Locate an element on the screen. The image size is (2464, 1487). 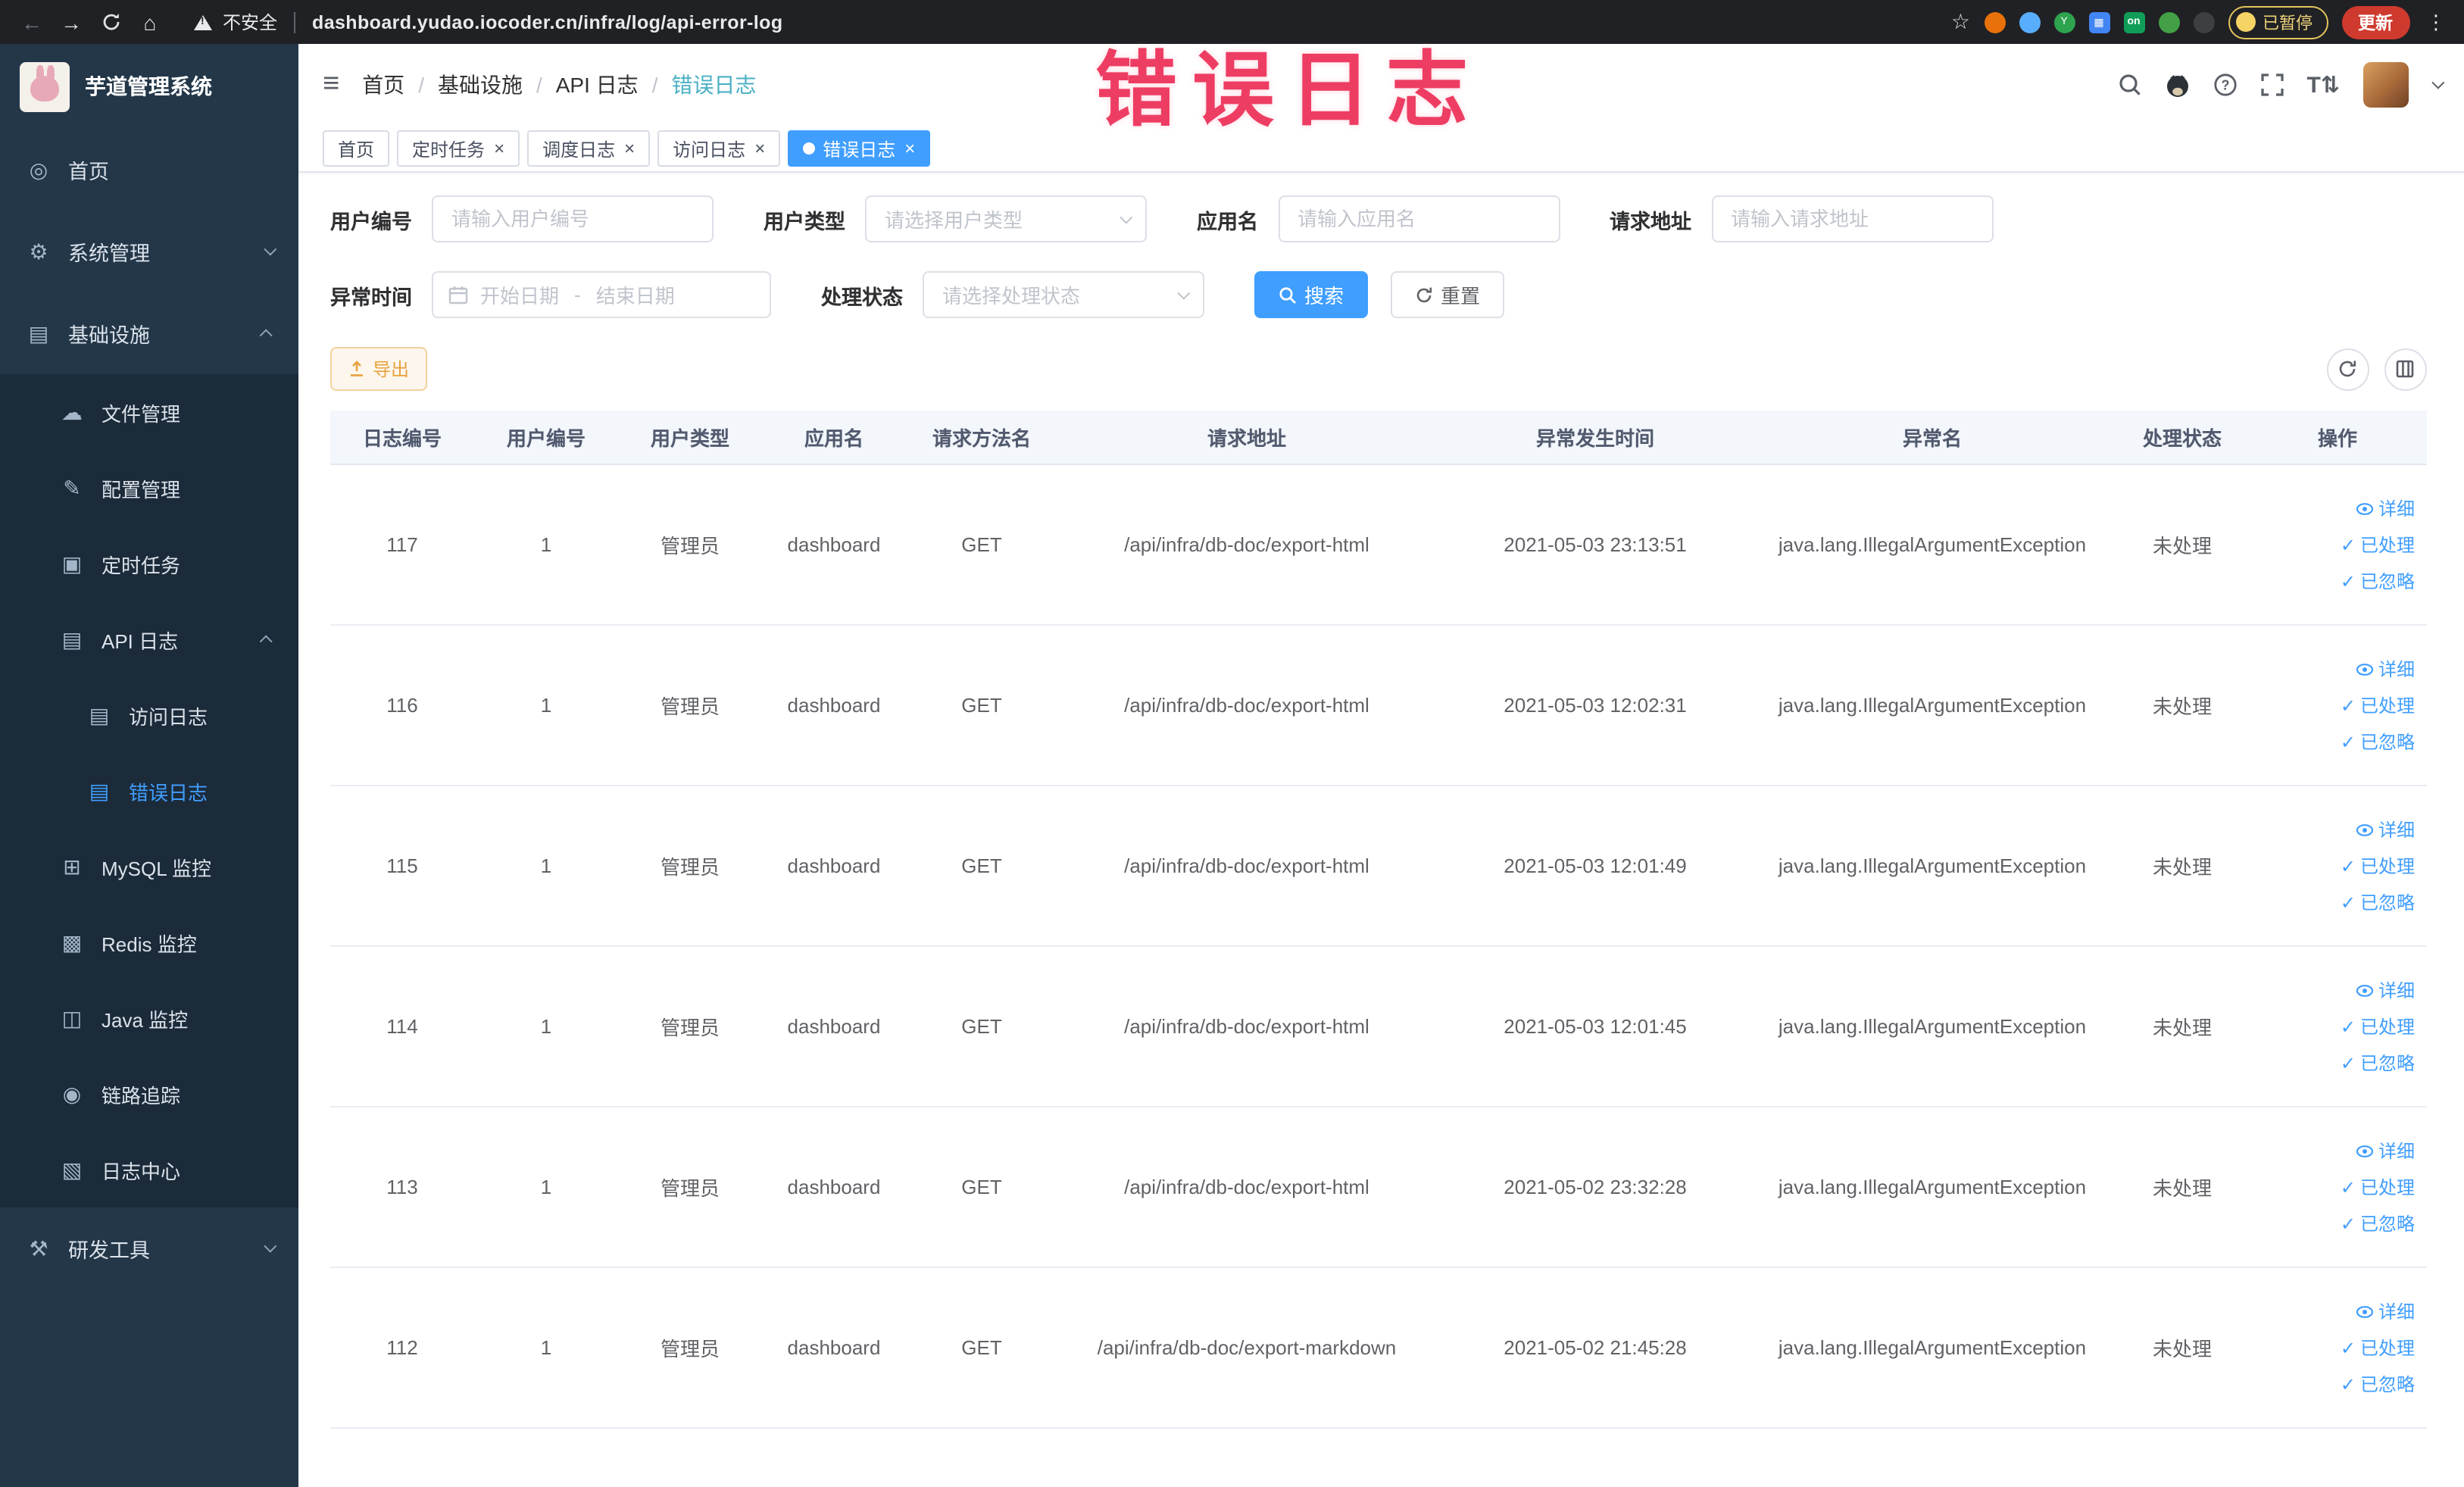
export-button: 导出 is located at coordinates (379, 369).